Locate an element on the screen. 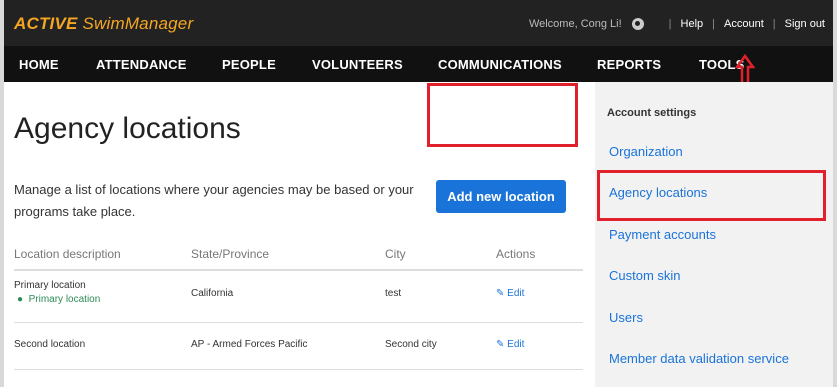 Image resolution: width=837 pixels, height=387 pixels. col-actions: Actions is located at coordinates (516, 254).